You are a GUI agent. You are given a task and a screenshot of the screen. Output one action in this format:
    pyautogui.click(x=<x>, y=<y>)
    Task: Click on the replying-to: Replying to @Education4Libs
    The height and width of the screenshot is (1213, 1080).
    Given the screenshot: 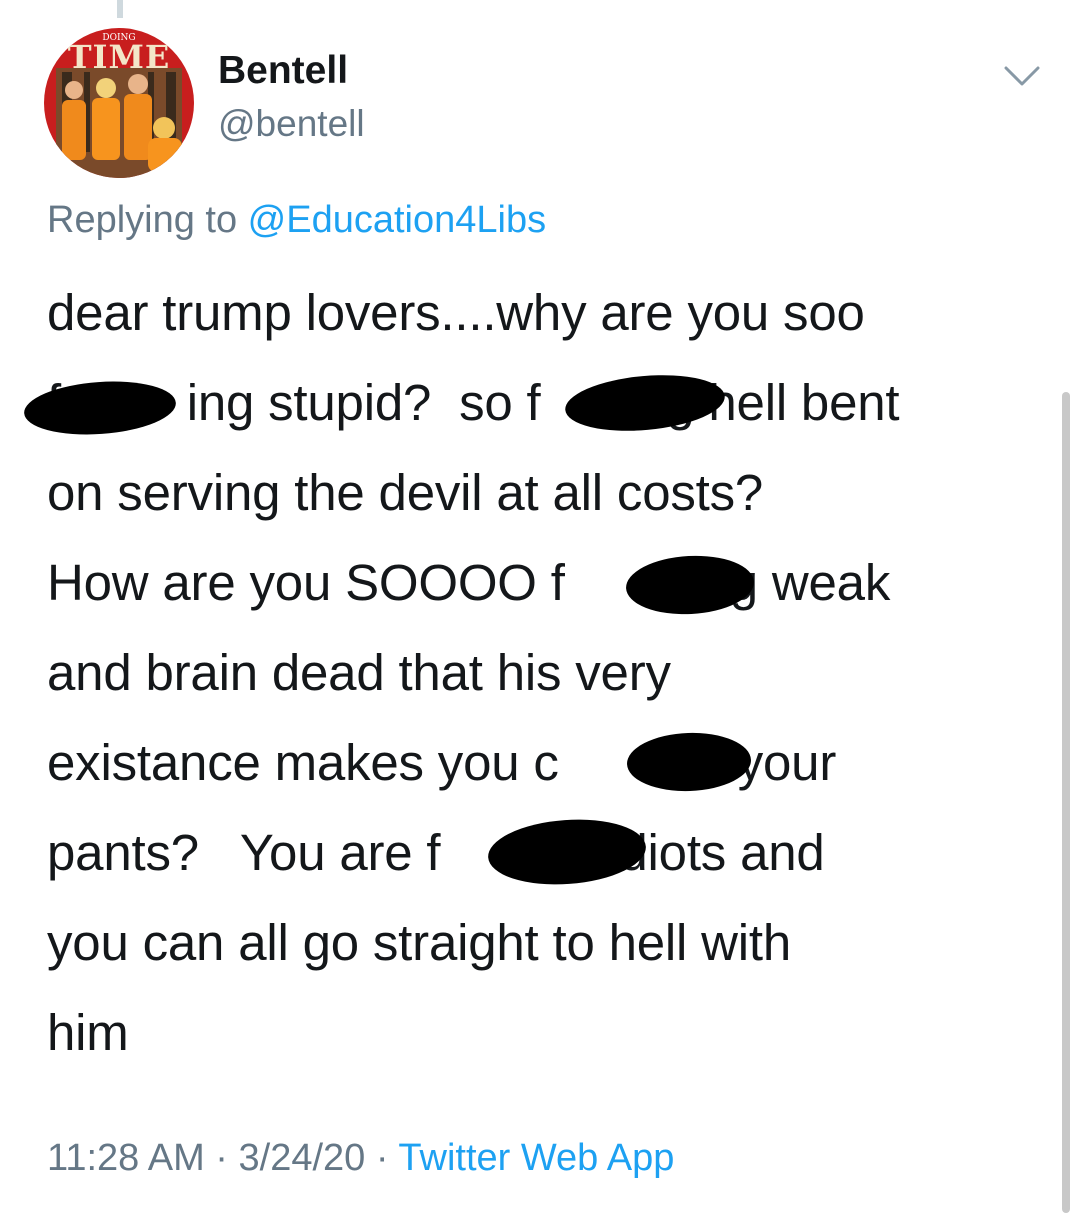 What is the action you would take?
    pyautogui.click(x=296, y=220)
    